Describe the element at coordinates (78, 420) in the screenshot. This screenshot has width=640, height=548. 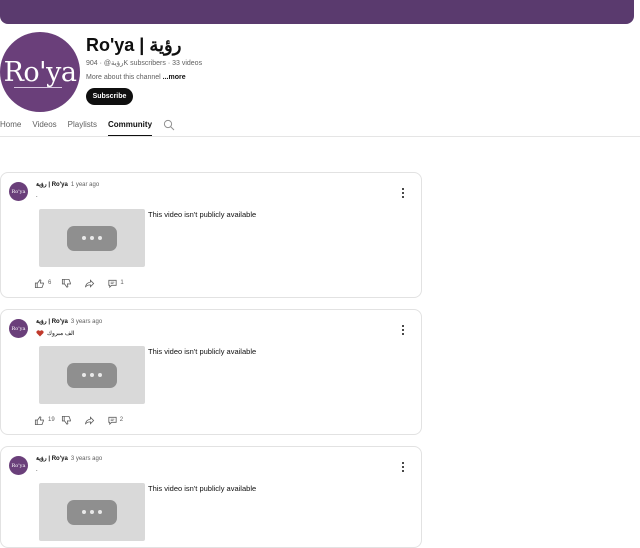
I see `post-actions: 19 2` at that location.